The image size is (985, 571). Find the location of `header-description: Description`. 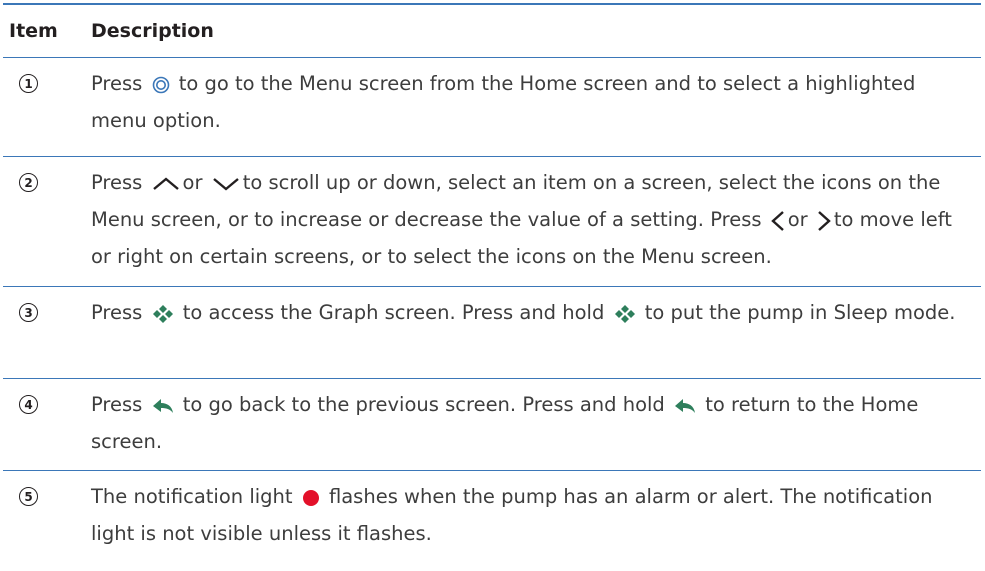

header-description: Description is located at coordinates (152, 31).